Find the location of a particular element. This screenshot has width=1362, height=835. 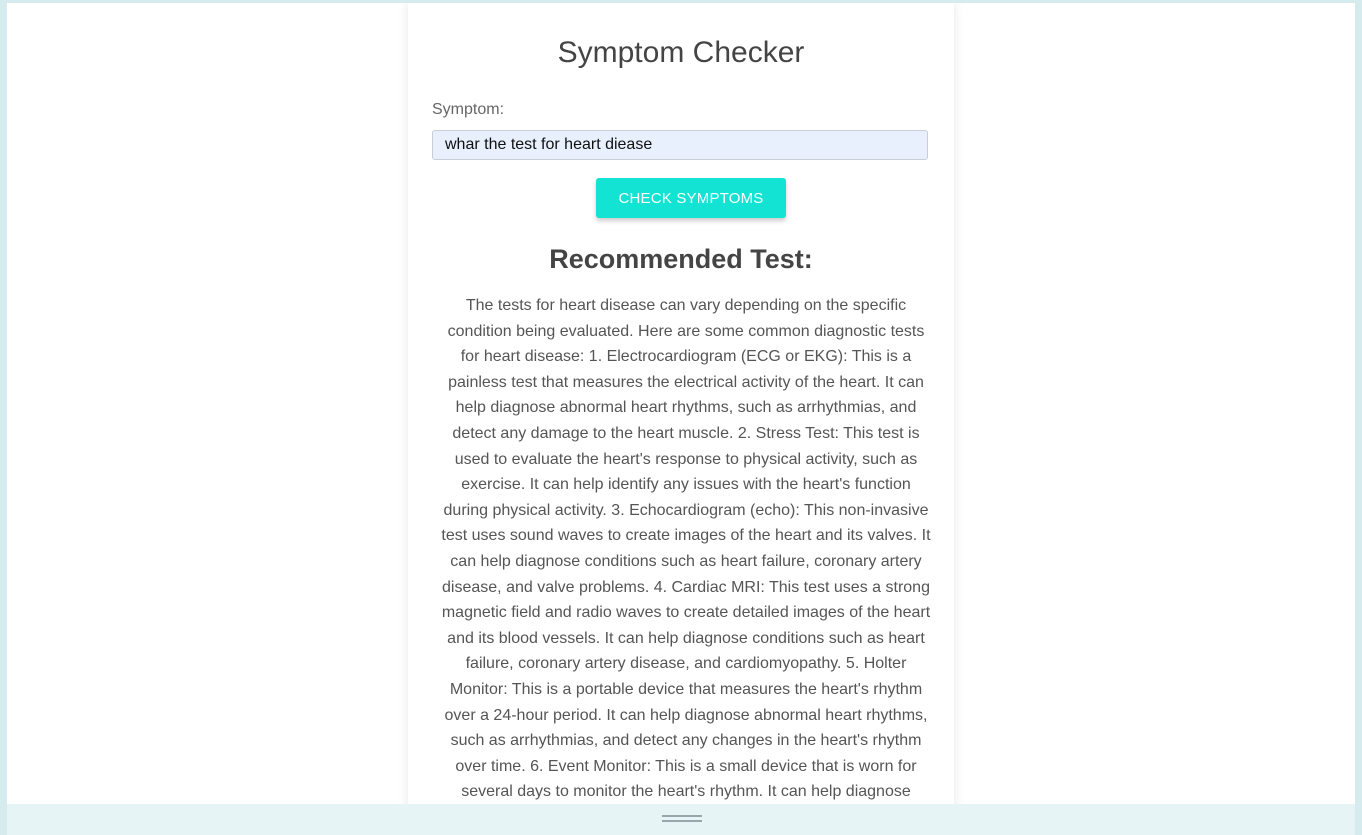

symptom-label: Symptom: is located at coordinates (468, 109).